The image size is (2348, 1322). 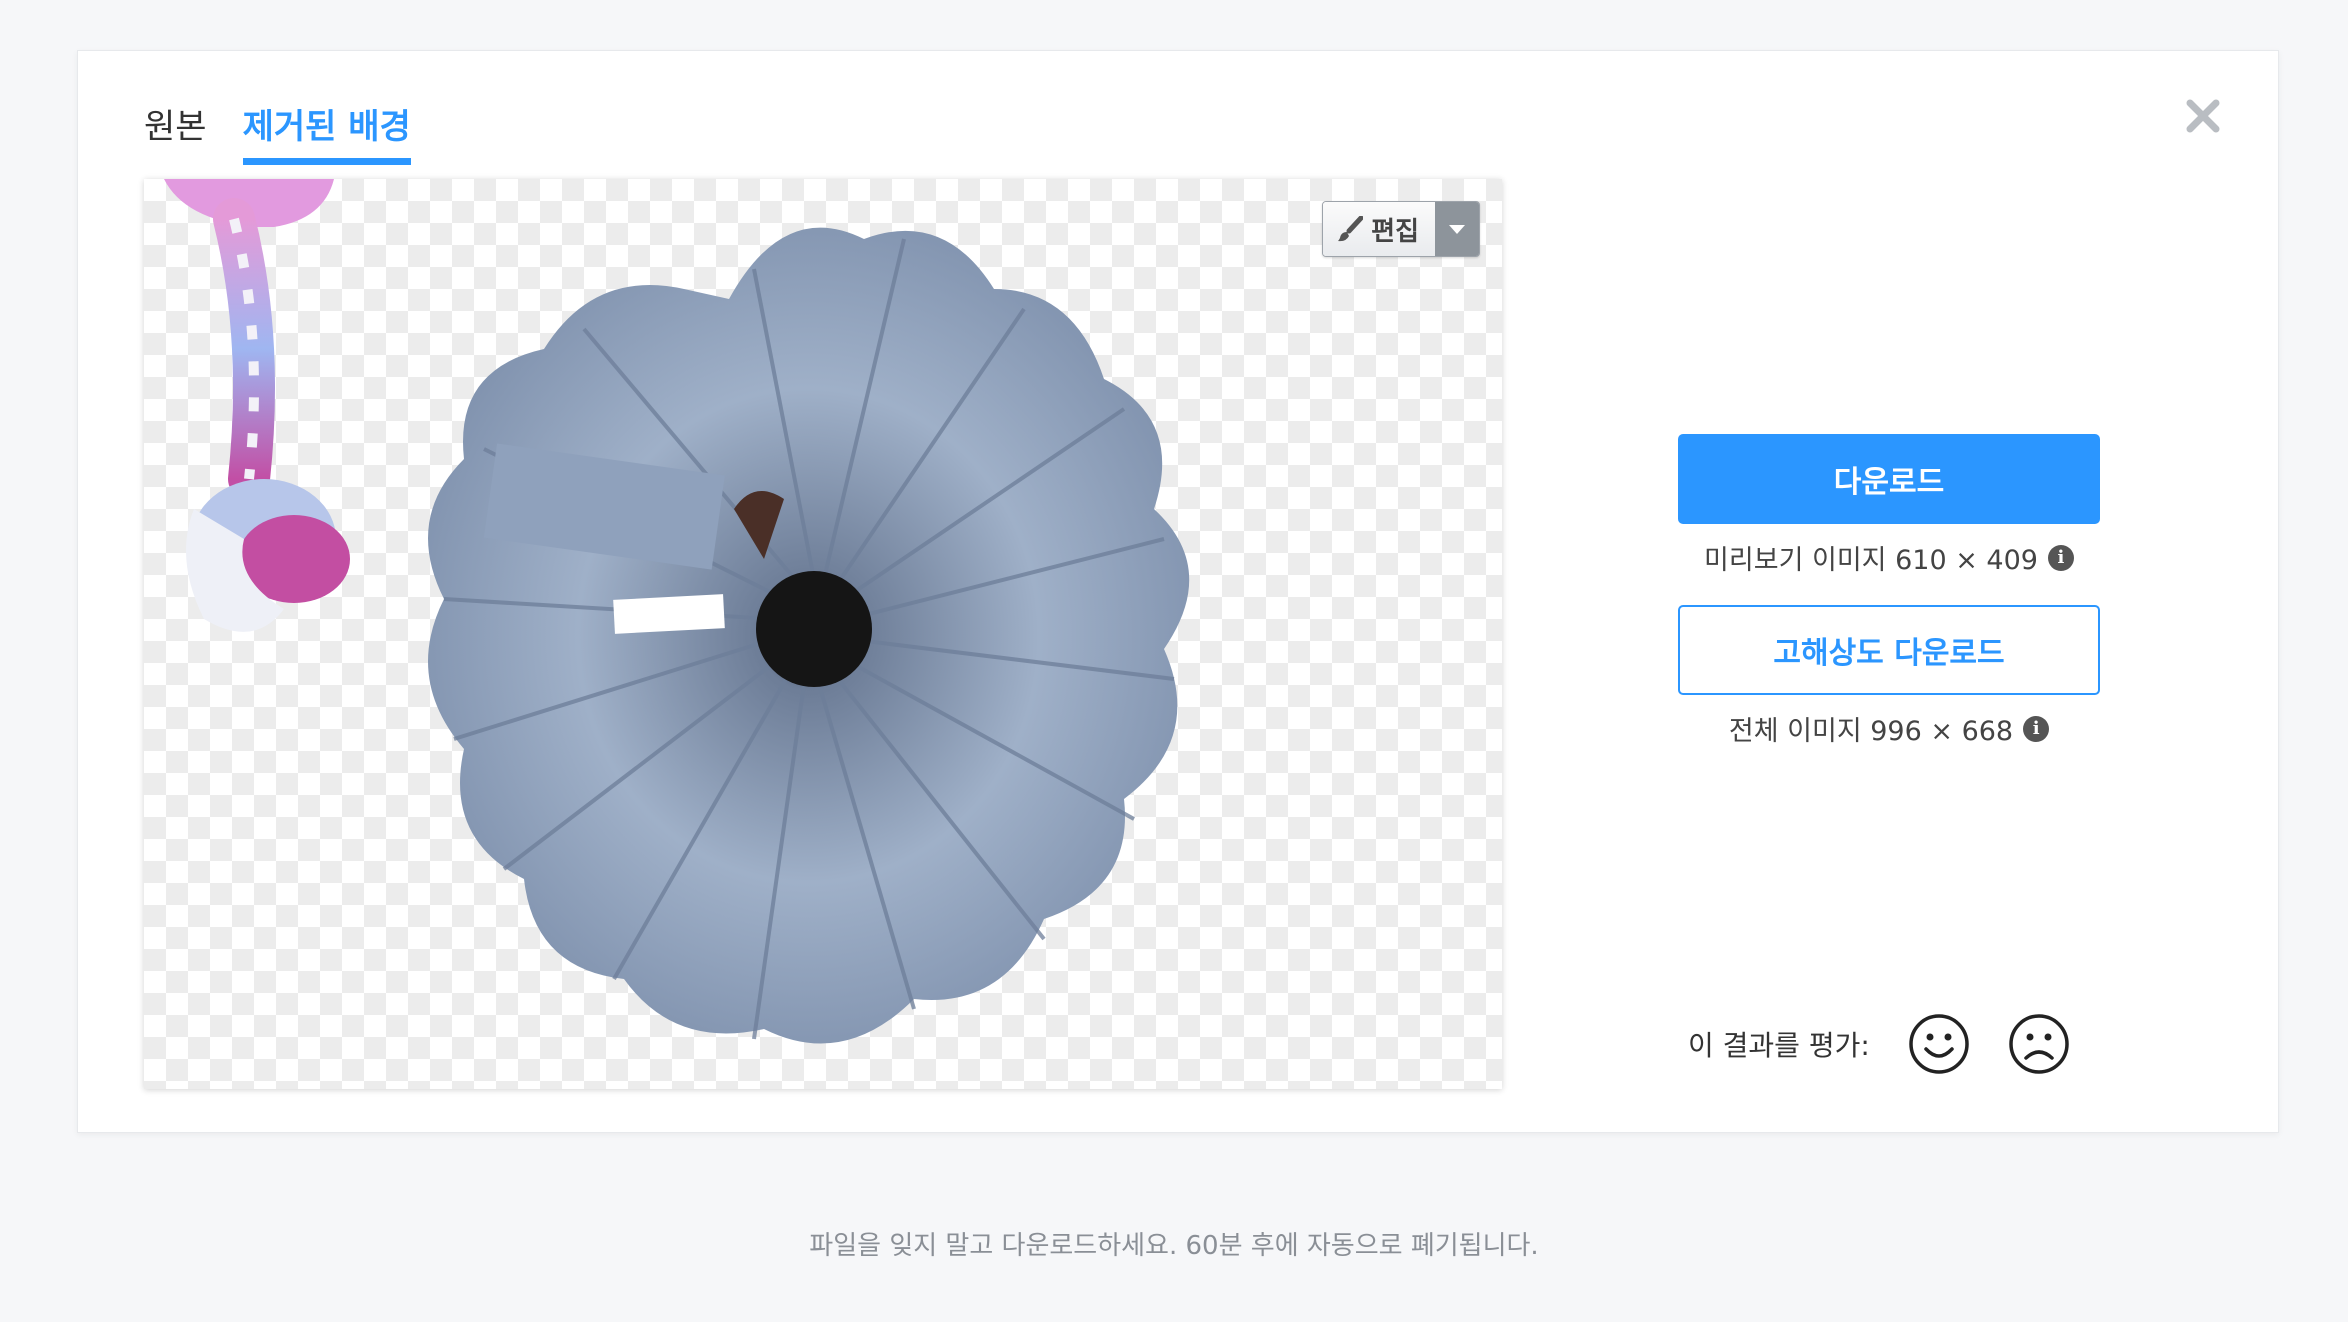 What do you see at coordinates (2039, 1044) in the screenshot?
I see `frown-icon` at bounding box center [2039, 1044].